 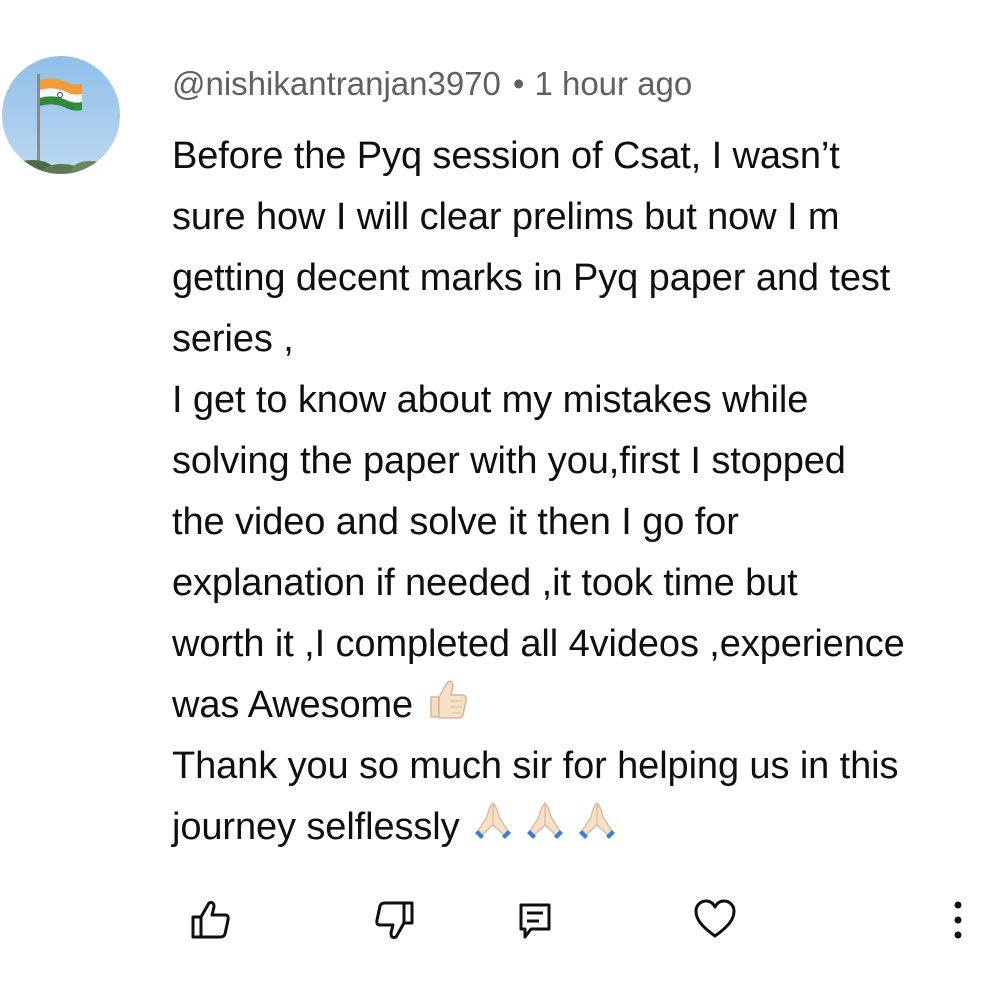 I want to click on heart-outline-icon, so click(x=715, y=918).